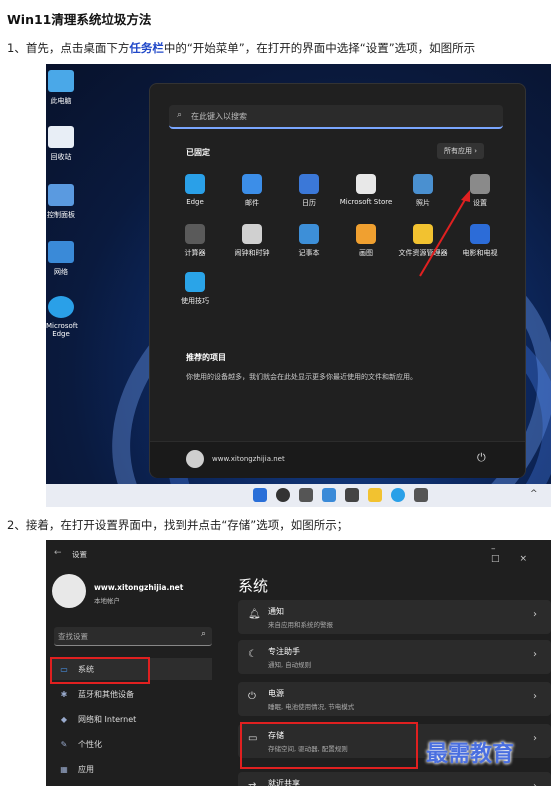 The image size is (551, 786). I want to click on moon-icon: ☾, so click(252, 654).